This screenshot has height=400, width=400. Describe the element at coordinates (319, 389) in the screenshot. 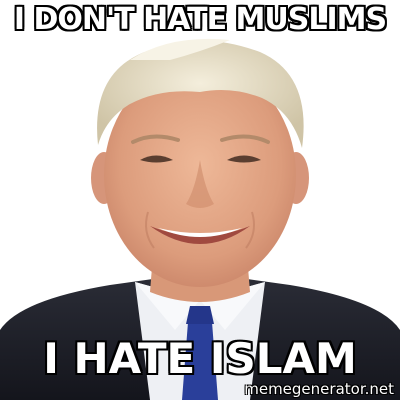

I see `watermark: memegenerator.net` at that location.